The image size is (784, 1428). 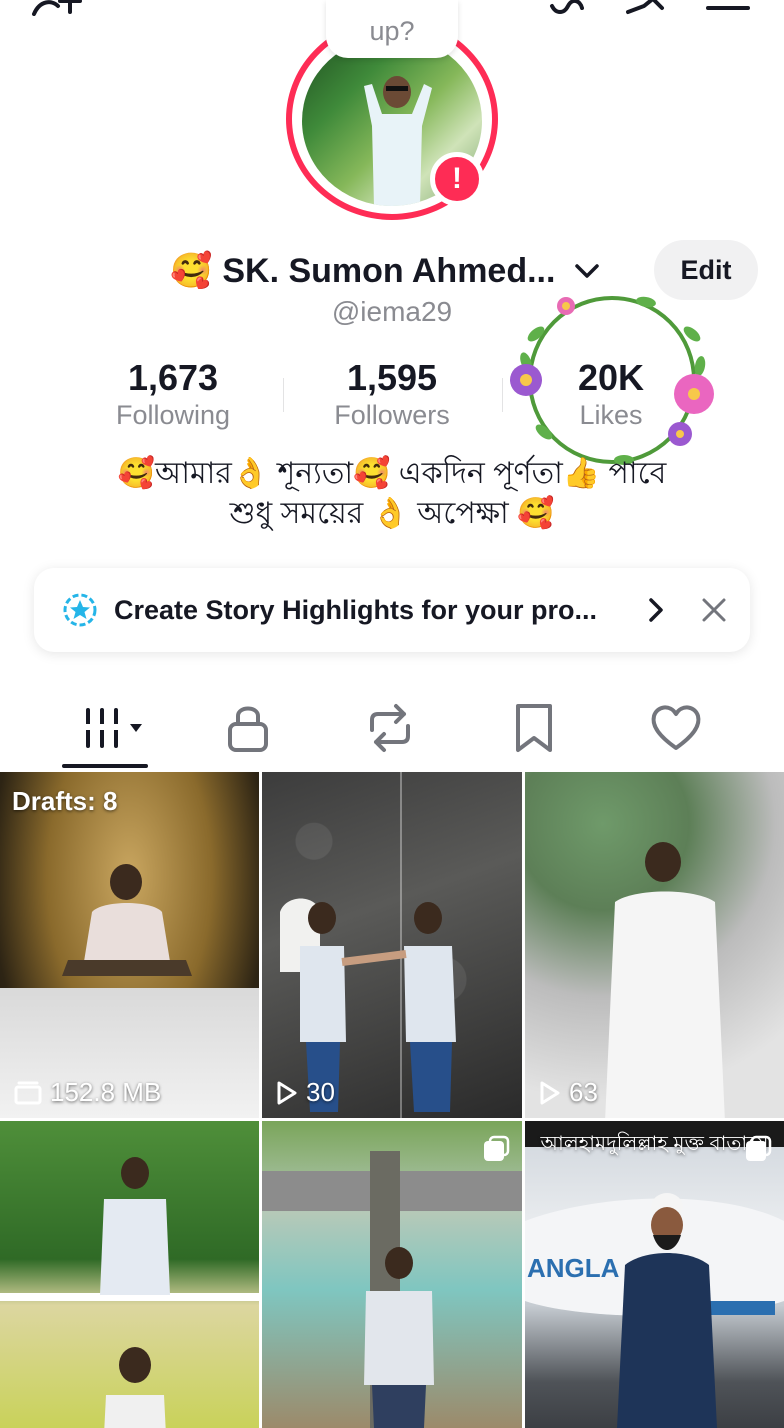 What do you see at coordinates (65, 801) in the screenshot?
I see `drafts-label: Drafts: 8` at bounding box center [65, 801].